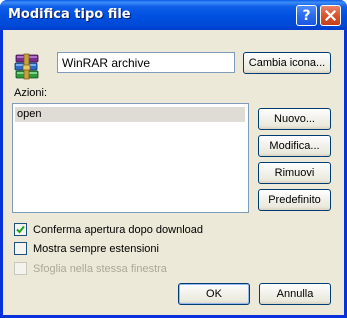  What do you see at coordinates (118, 229) in the screenshot?
I see `confirm-open-label: Conferma apertura dopo download` at bounding box center [118, 229].